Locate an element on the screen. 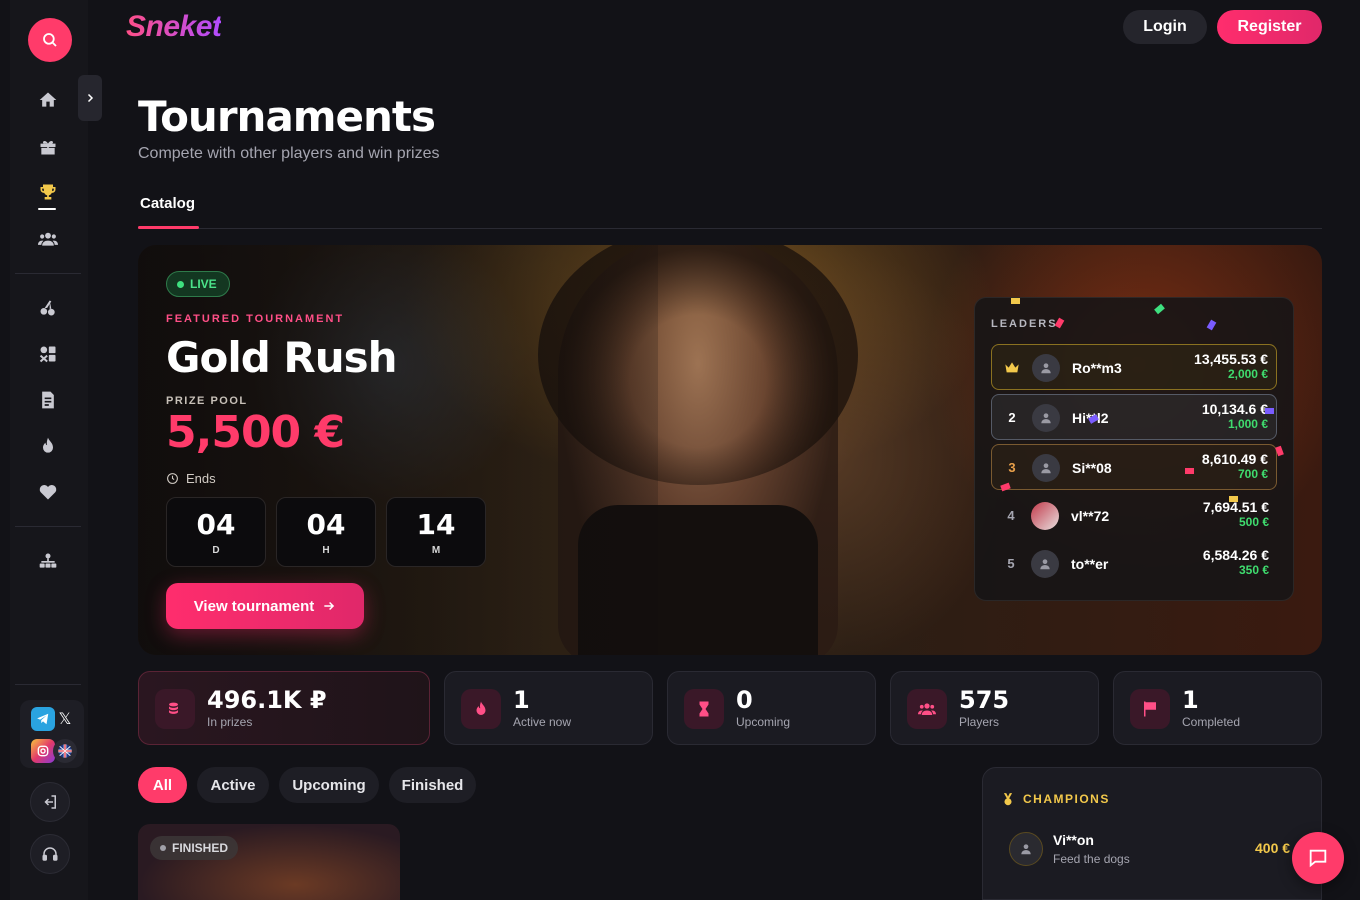 This screenshot has height=900, width=1360. ends-label: Ends is located at coordinates (201, 478).